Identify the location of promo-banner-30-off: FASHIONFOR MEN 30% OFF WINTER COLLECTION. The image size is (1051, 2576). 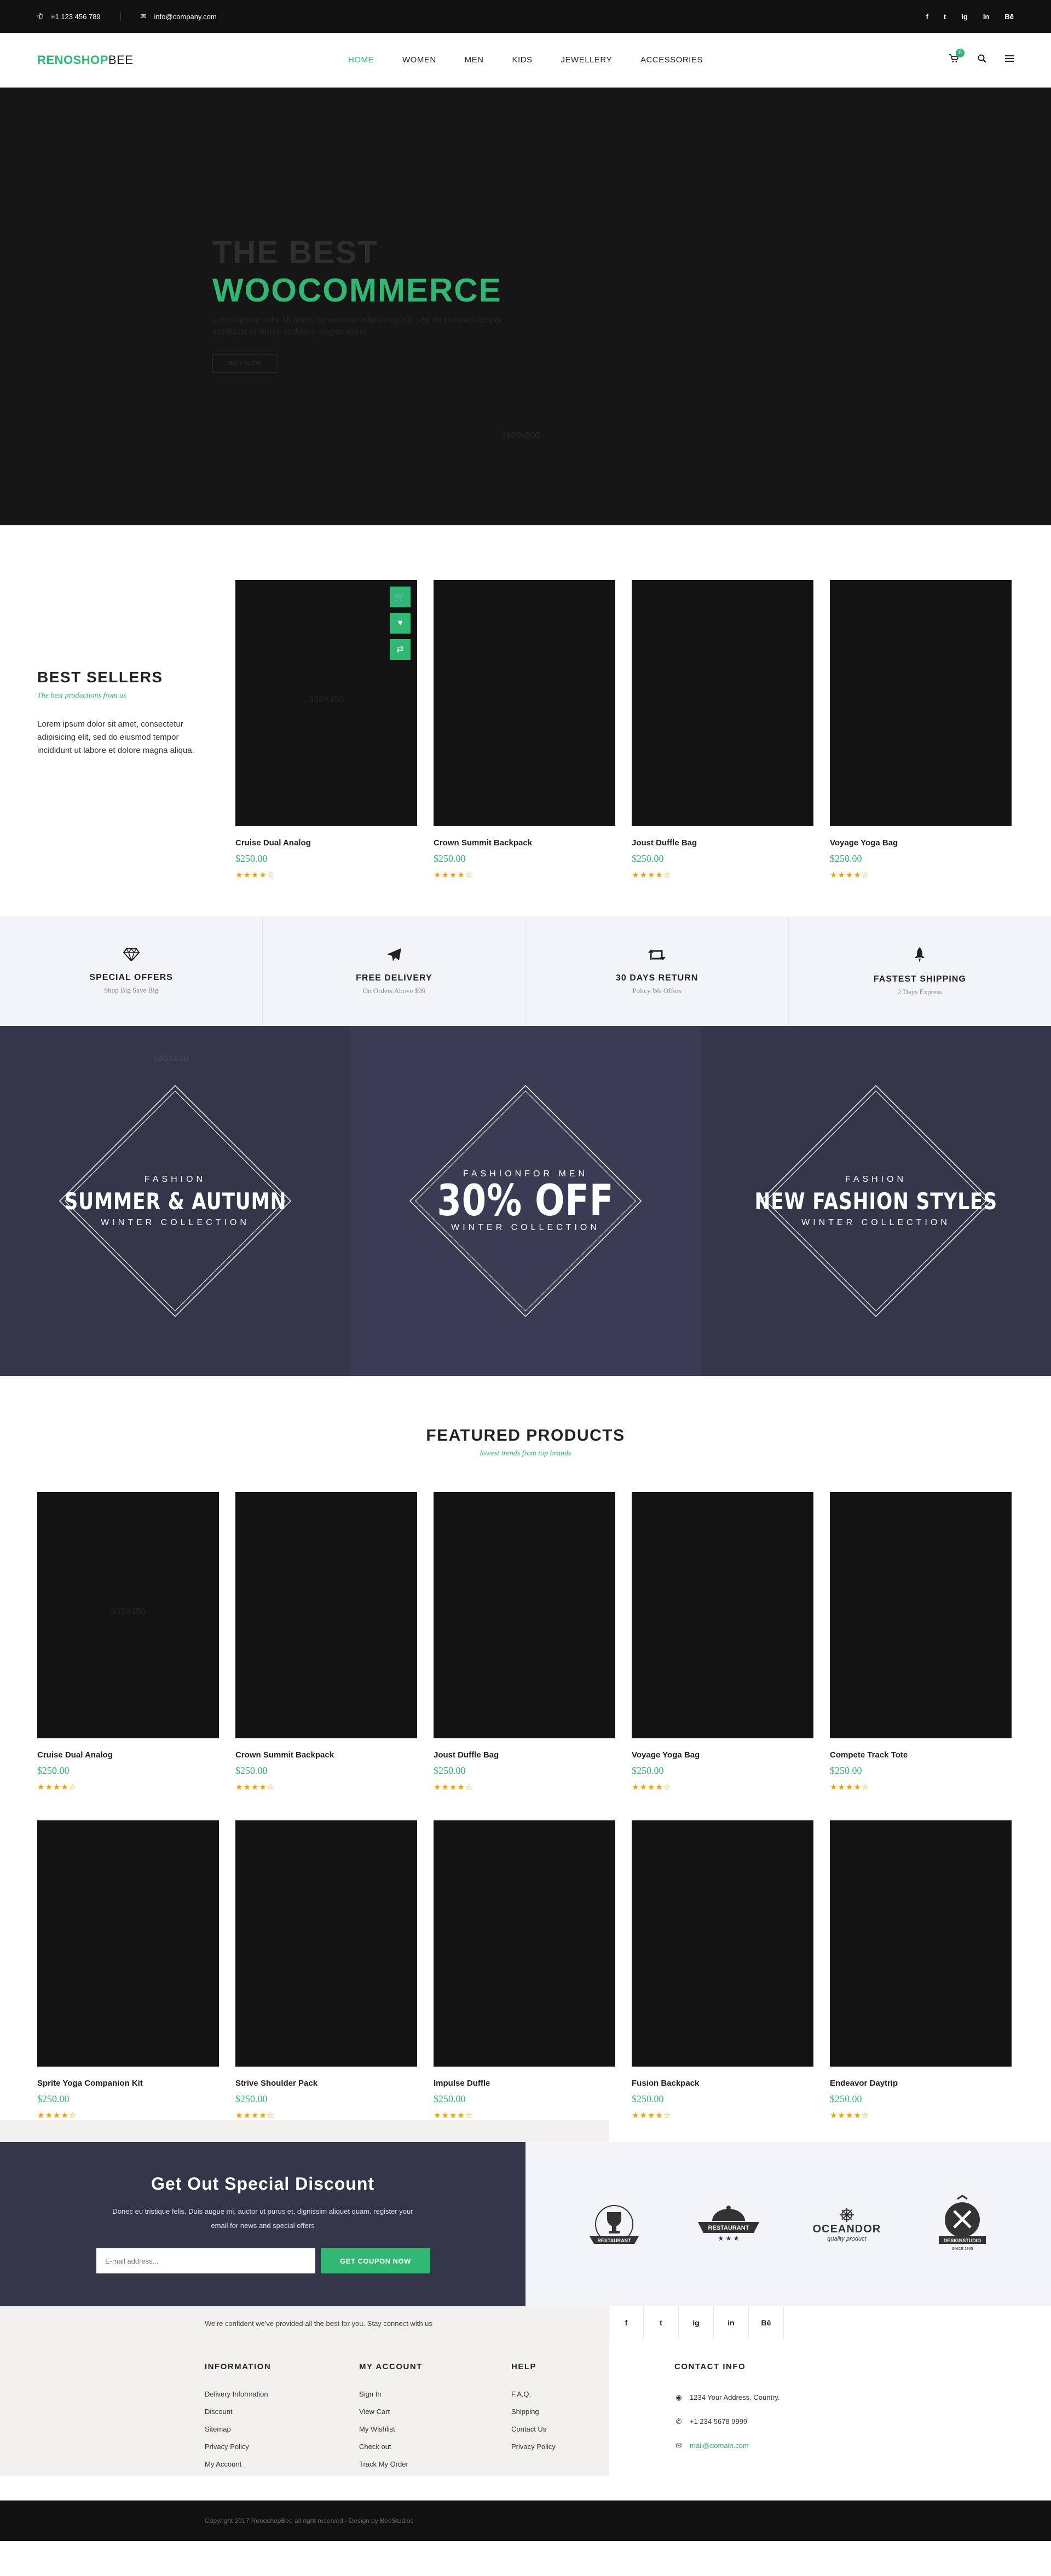
(525, 1201).